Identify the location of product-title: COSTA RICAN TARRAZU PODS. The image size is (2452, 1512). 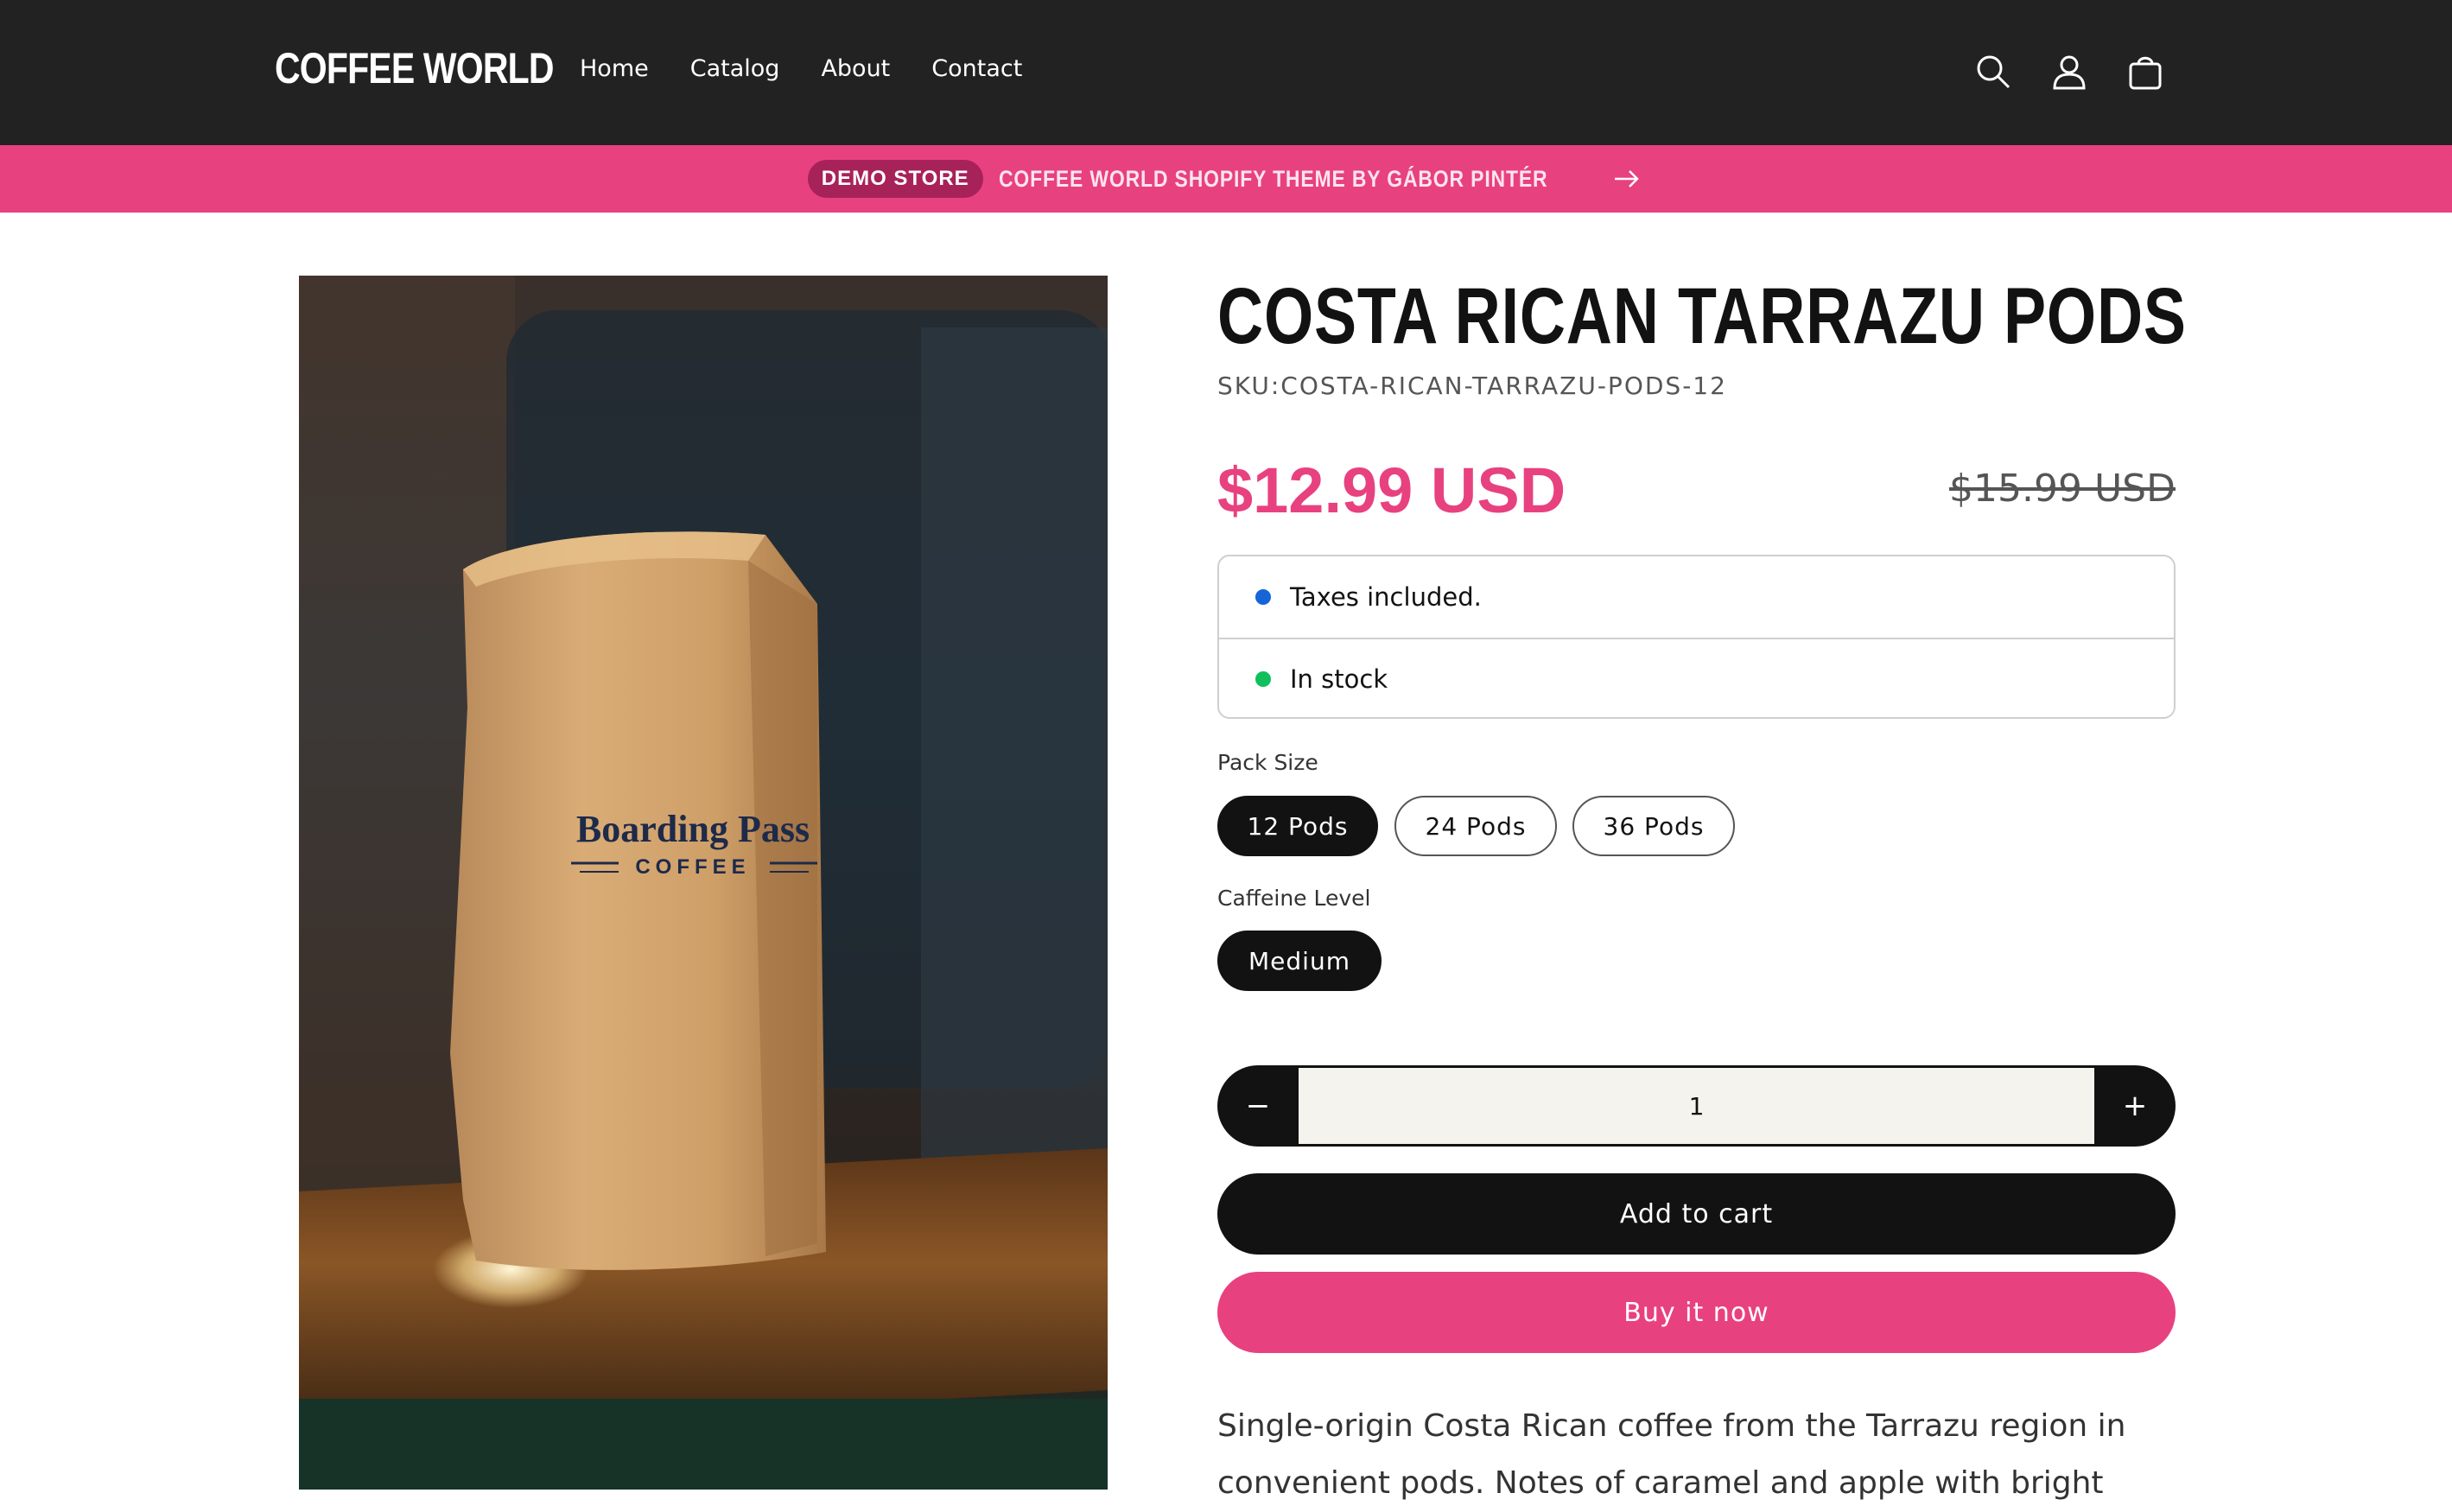
(1702, 316).